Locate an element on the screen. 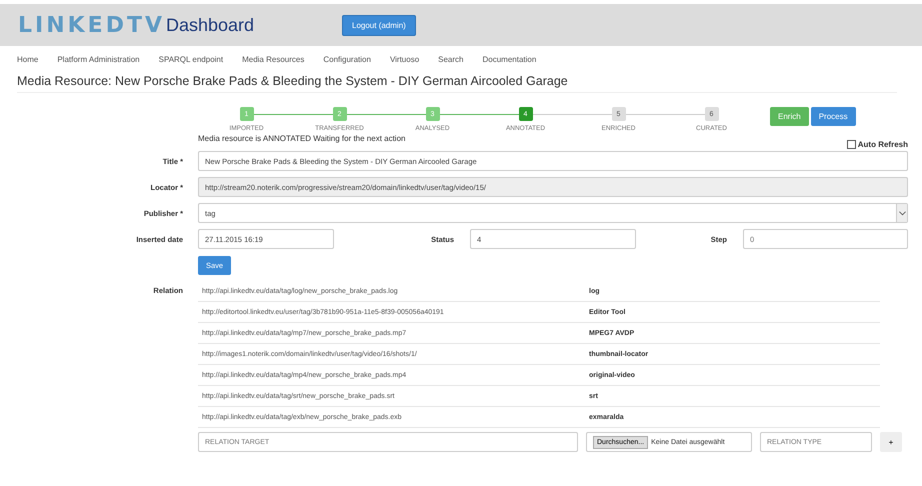 This screenshot has width=922, height=486. nav-link: Media Resources is located at coordinates (273, 61).